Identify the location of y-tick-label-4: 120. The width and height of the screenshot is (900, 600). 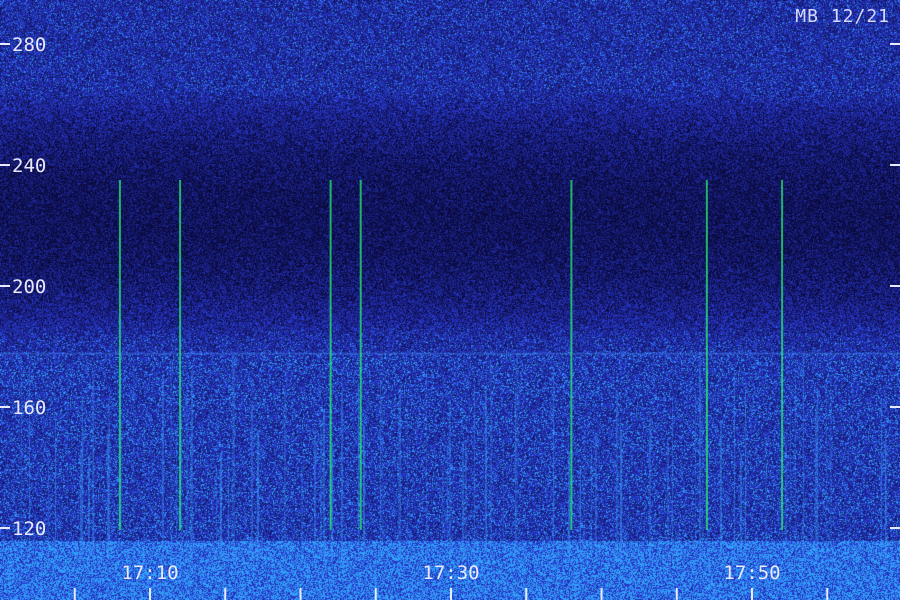
(29, 529).